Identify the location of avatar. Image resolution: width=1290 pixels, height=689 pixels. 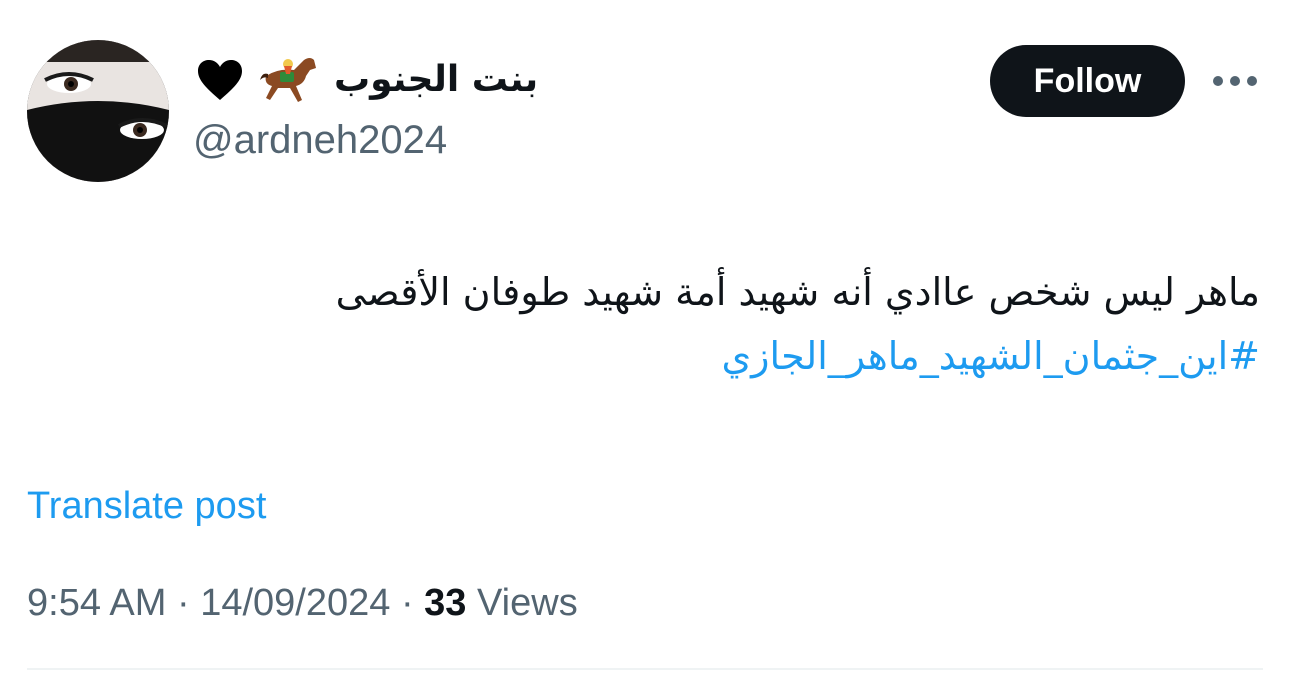
(98, 111).